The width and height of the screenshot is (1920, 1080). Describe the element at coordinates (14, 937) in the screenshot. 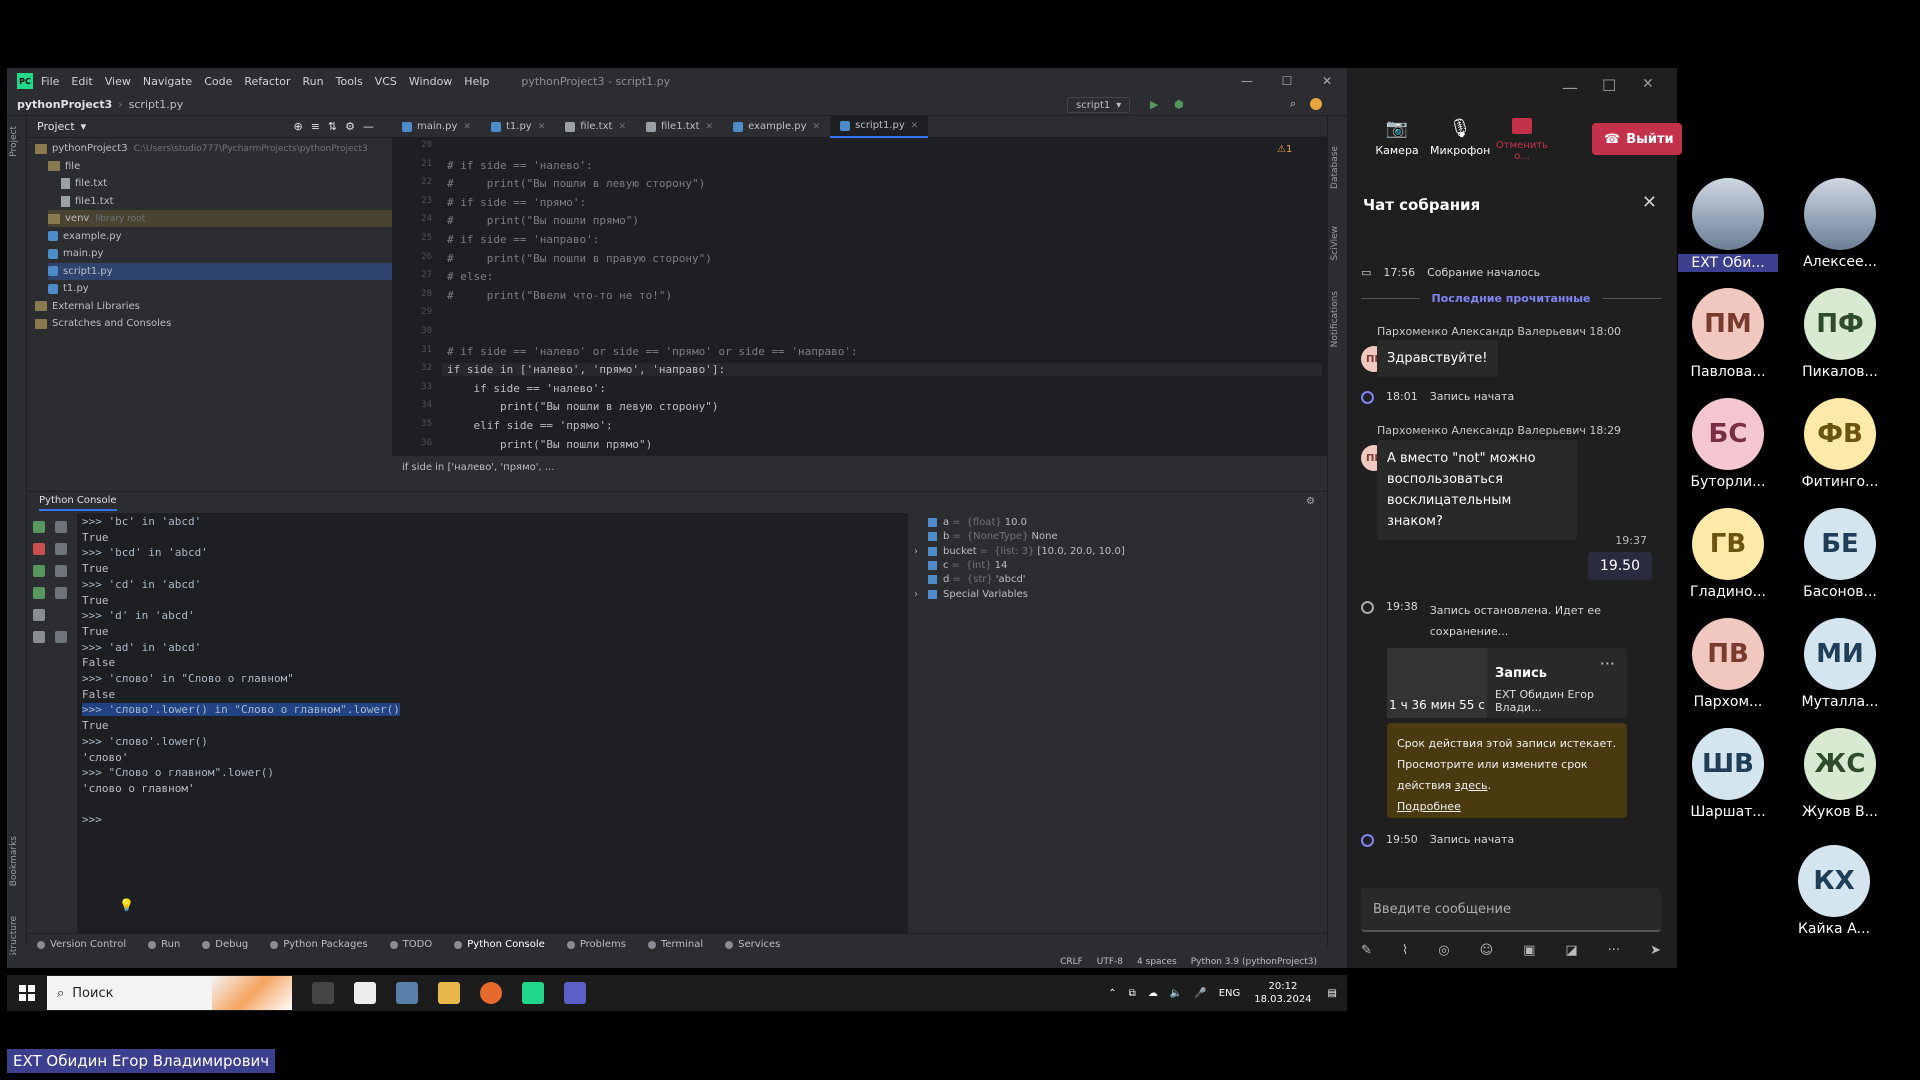

I see `structure-tool-label: Structure` at that location.